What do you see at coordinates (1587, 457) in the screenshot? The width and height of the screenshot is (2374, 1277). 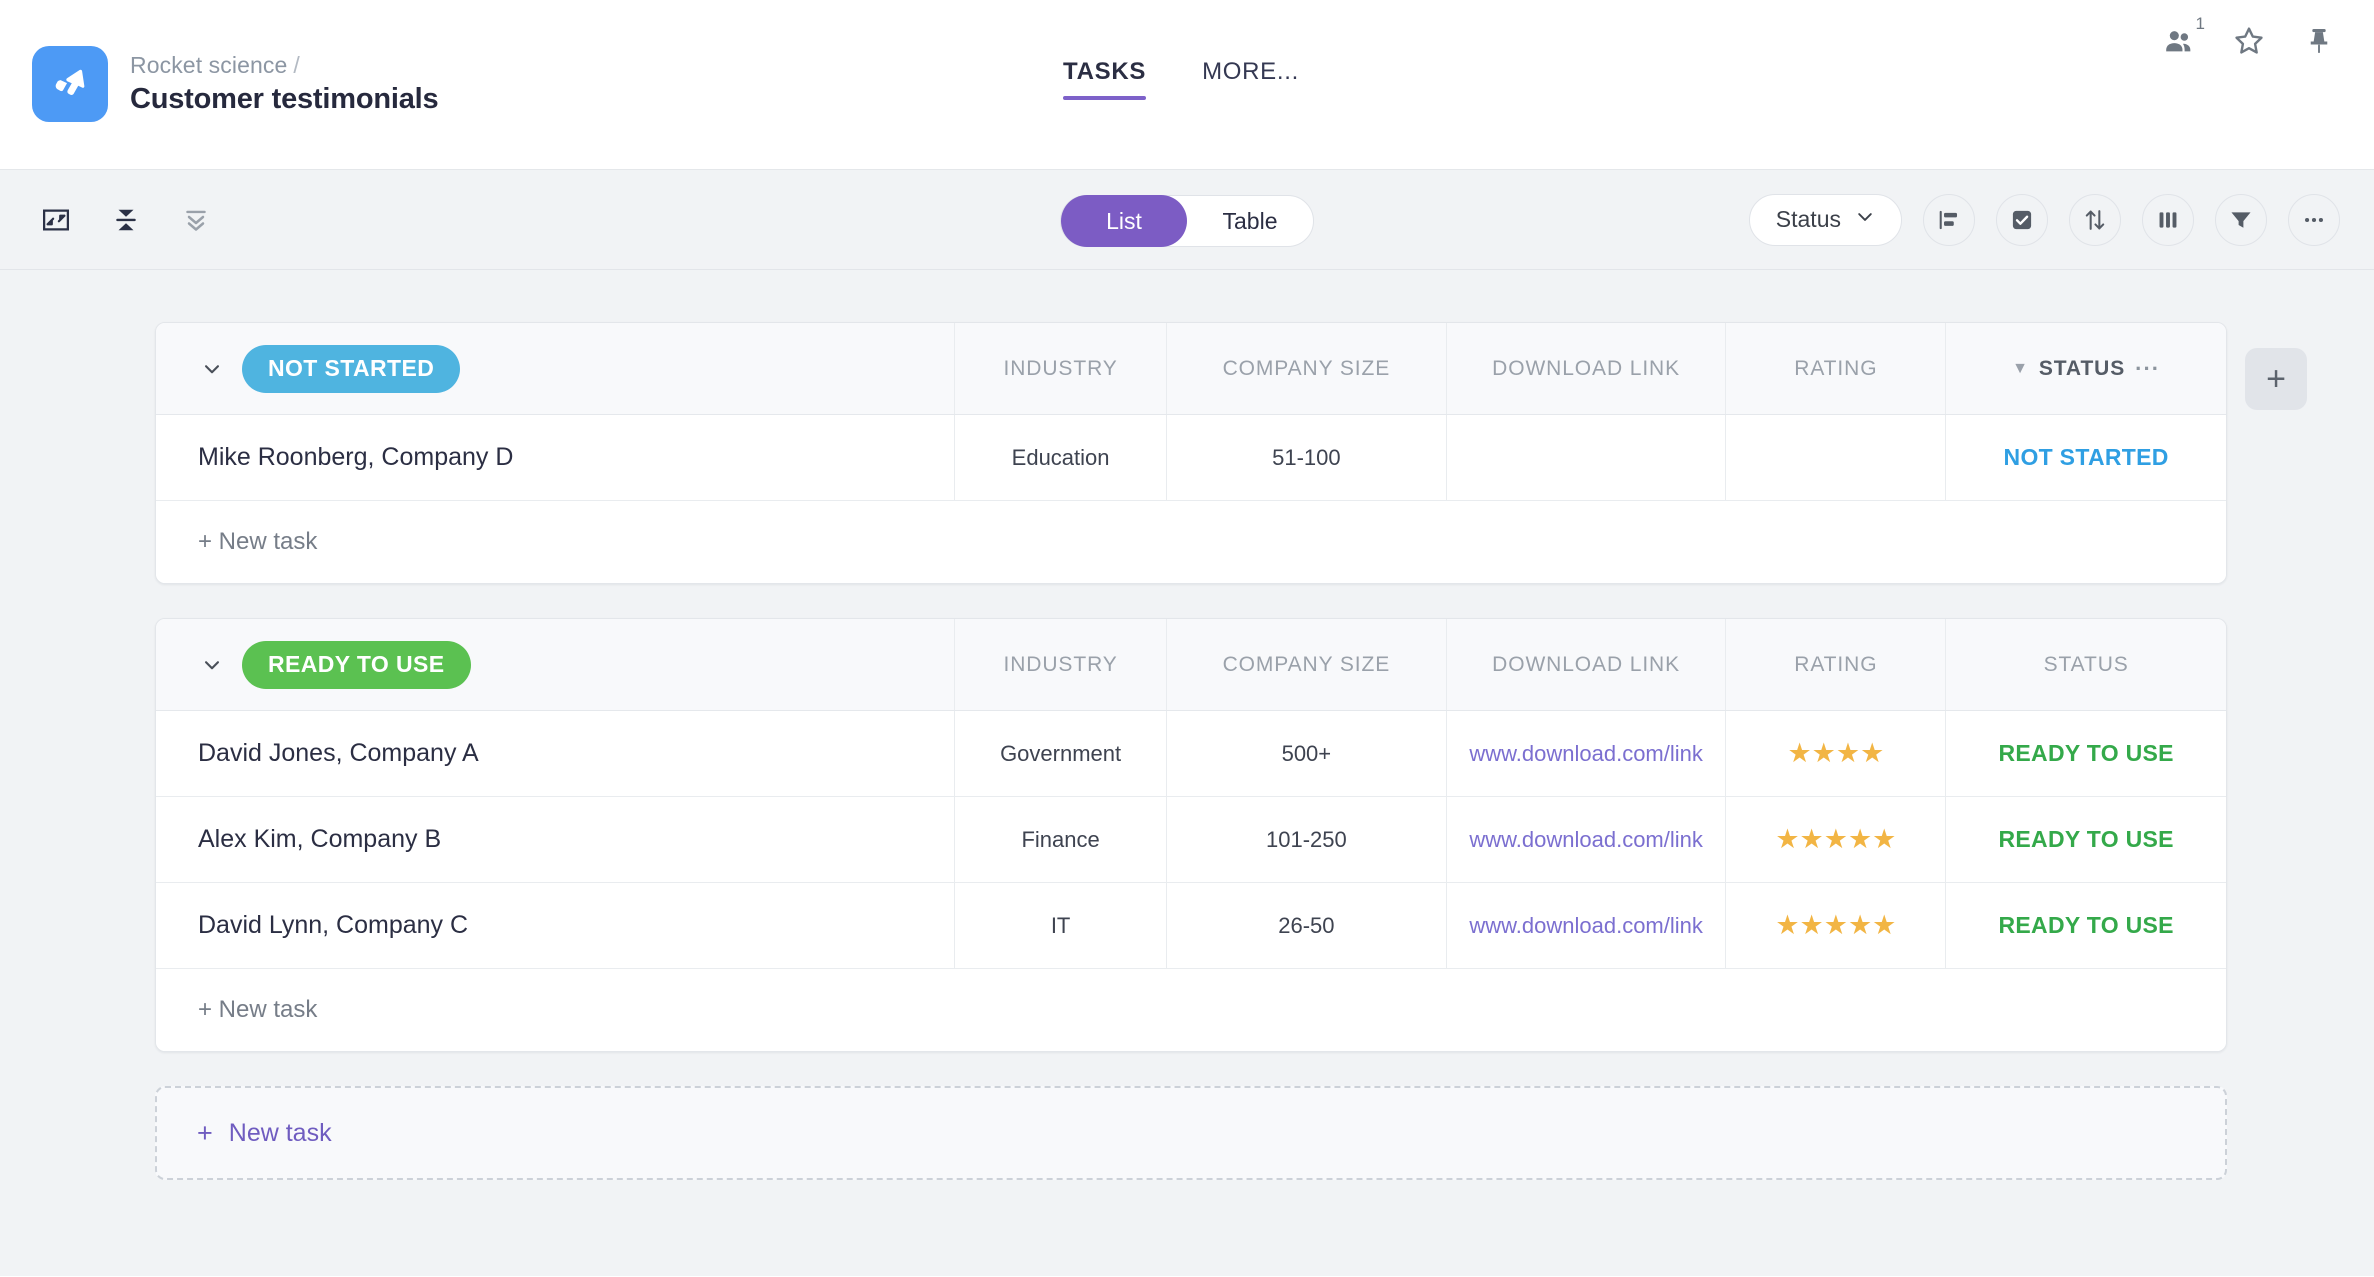 I see `cell-download-link` at bounding box center [1587, 457].